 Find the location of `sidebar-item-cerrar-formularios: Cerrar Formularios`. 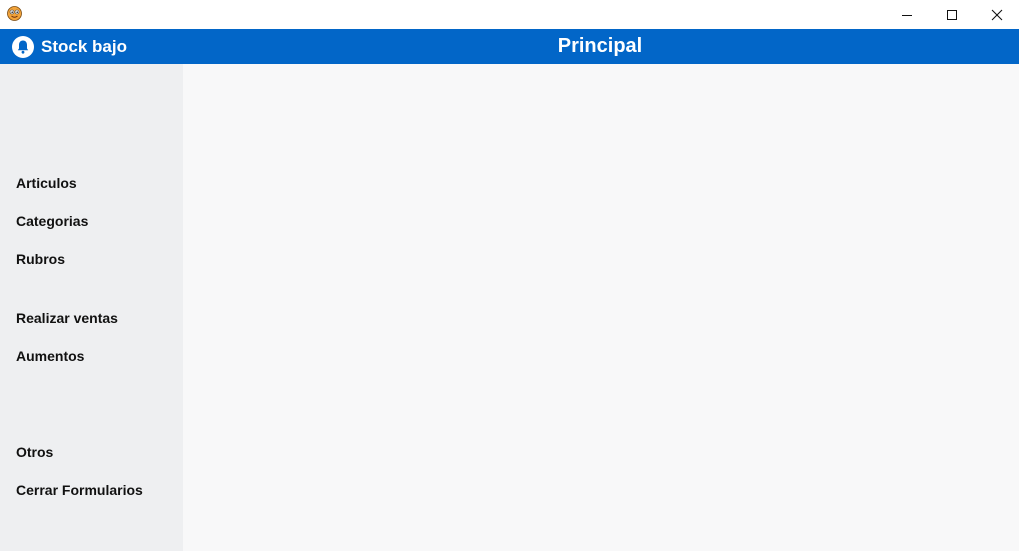

sidebar-item-cerrar-formularios: Cerrar Formularios is located at coordinates (79, 490).